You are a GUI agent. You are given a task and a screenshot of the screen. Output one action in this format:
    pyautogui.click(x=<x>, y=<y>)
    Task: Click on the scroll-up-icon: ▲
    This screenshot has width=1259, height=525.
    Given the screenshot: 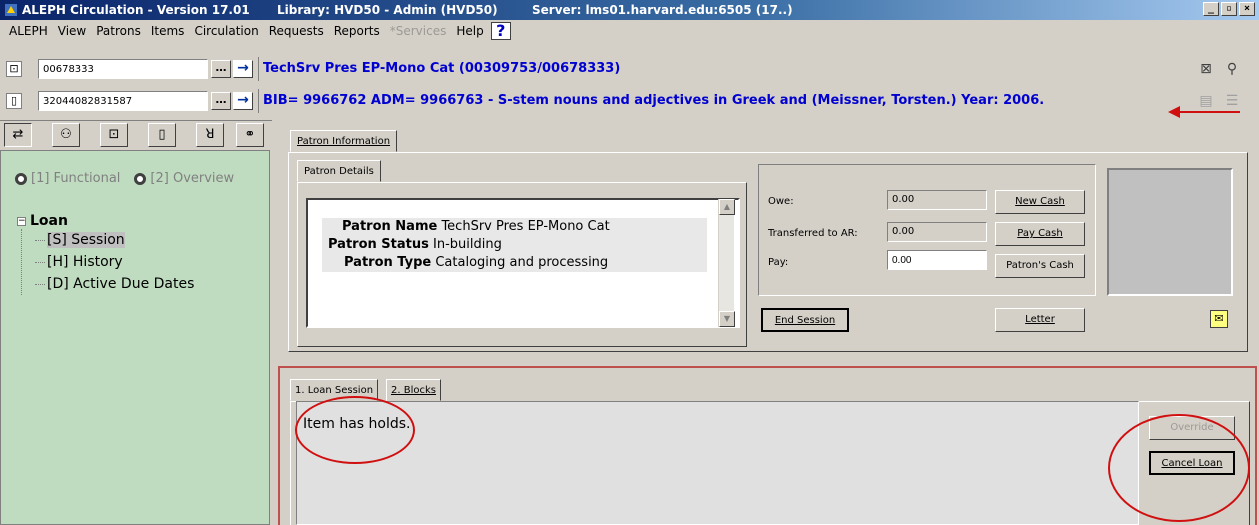 What is the action you would take?
    pyautogui.click(x=727, y=207)
    